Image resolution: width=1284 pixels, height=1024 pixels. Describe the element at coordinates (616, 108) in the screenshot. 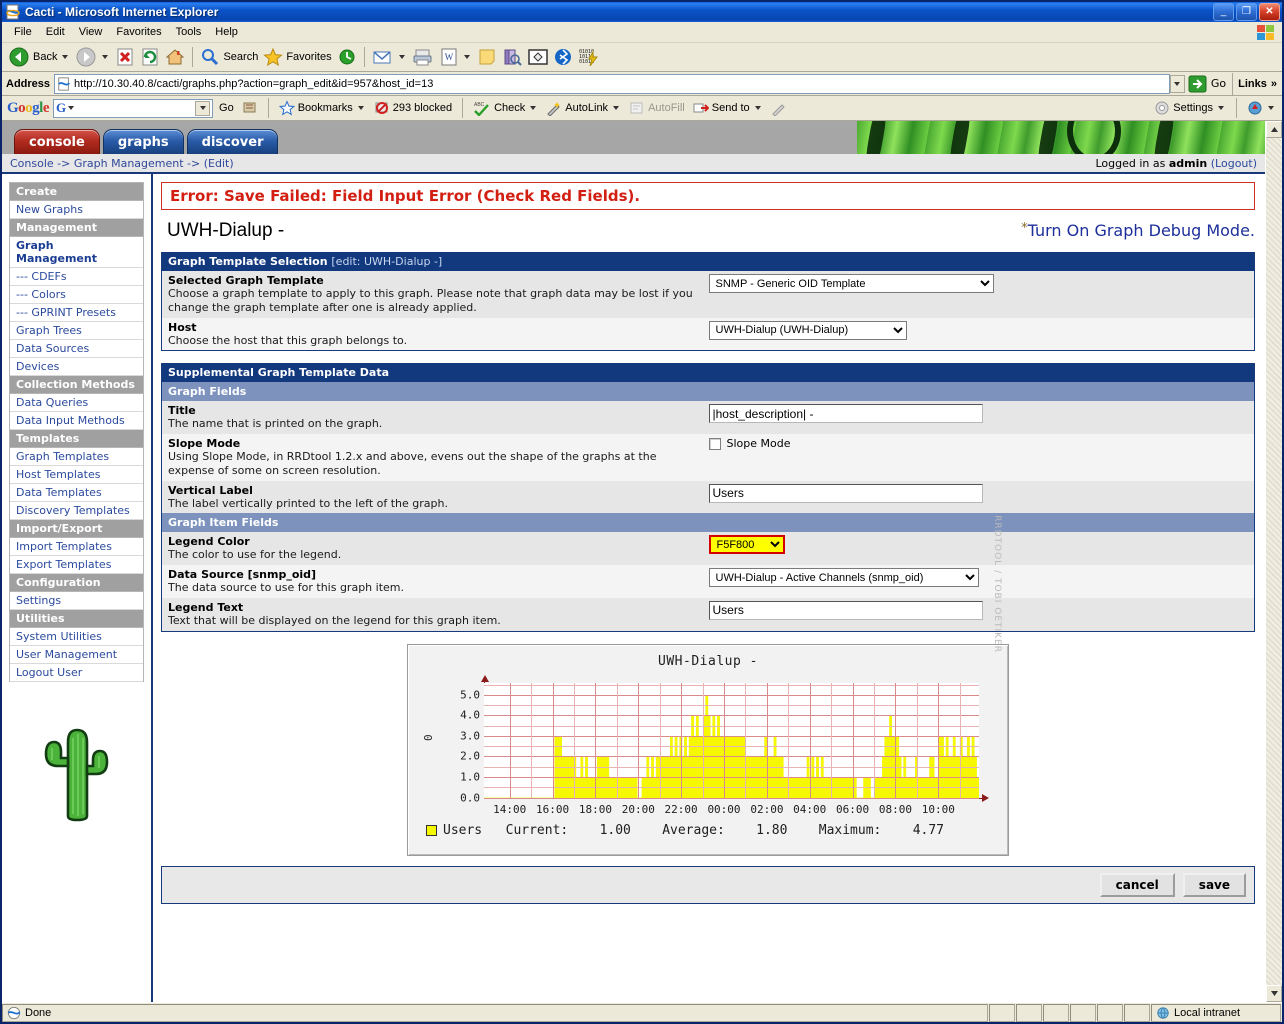

I see `chevron-down-icon-autolink` at that location.